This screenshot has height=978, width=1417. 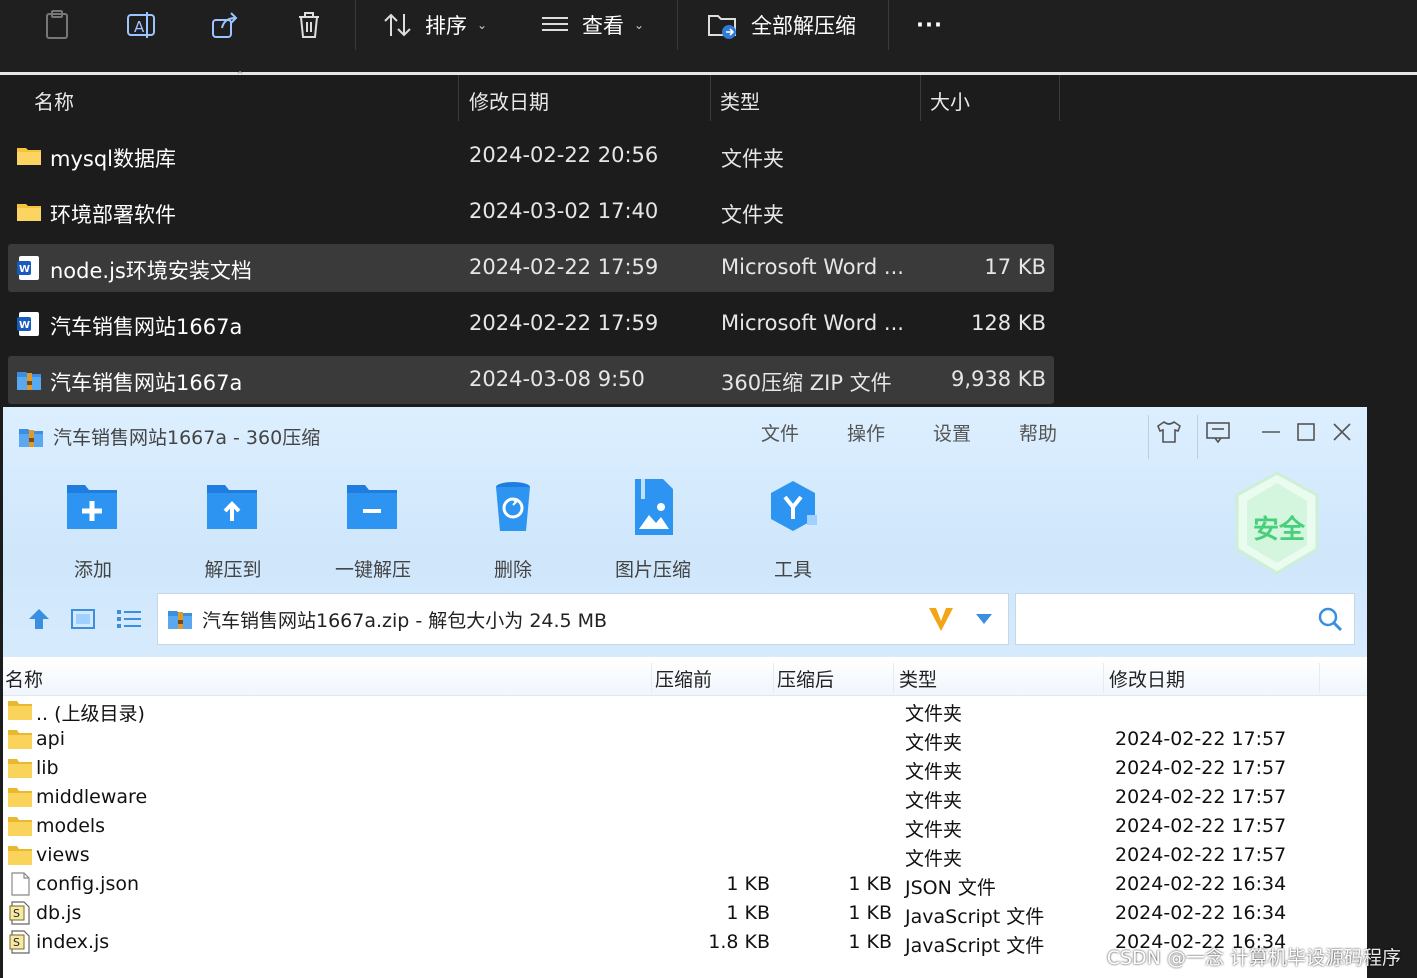 I want to click on extract-all-button: 全部解压缩, so click(x=781, y=25).